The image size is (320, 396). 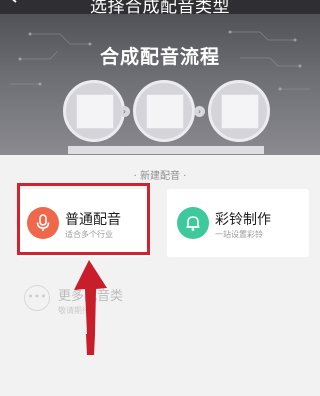 I want to click on more-dubbing-types: ••• 更多配音类 敬请期待, so click(x=99, y=301).